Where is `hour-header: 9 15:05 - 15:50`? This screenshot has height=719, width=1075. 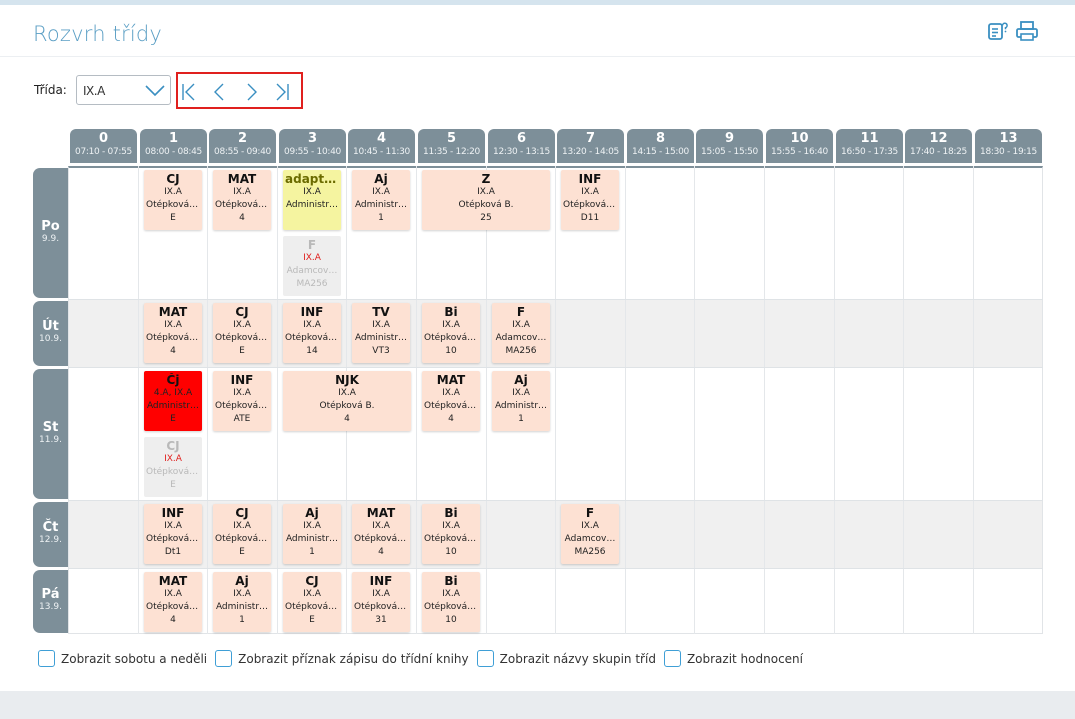
hour-header: 9 15:05 - 15:50 is located at coordinates (729, 146).